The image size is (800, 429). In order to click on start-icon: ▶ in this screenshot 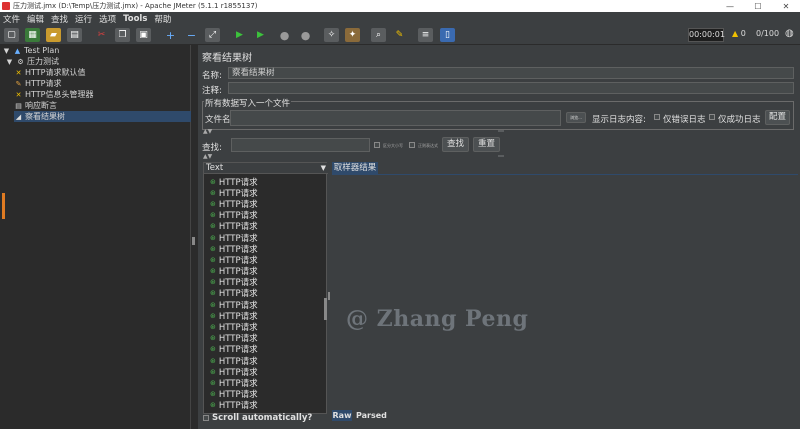, I will do `click(239, 35)`.